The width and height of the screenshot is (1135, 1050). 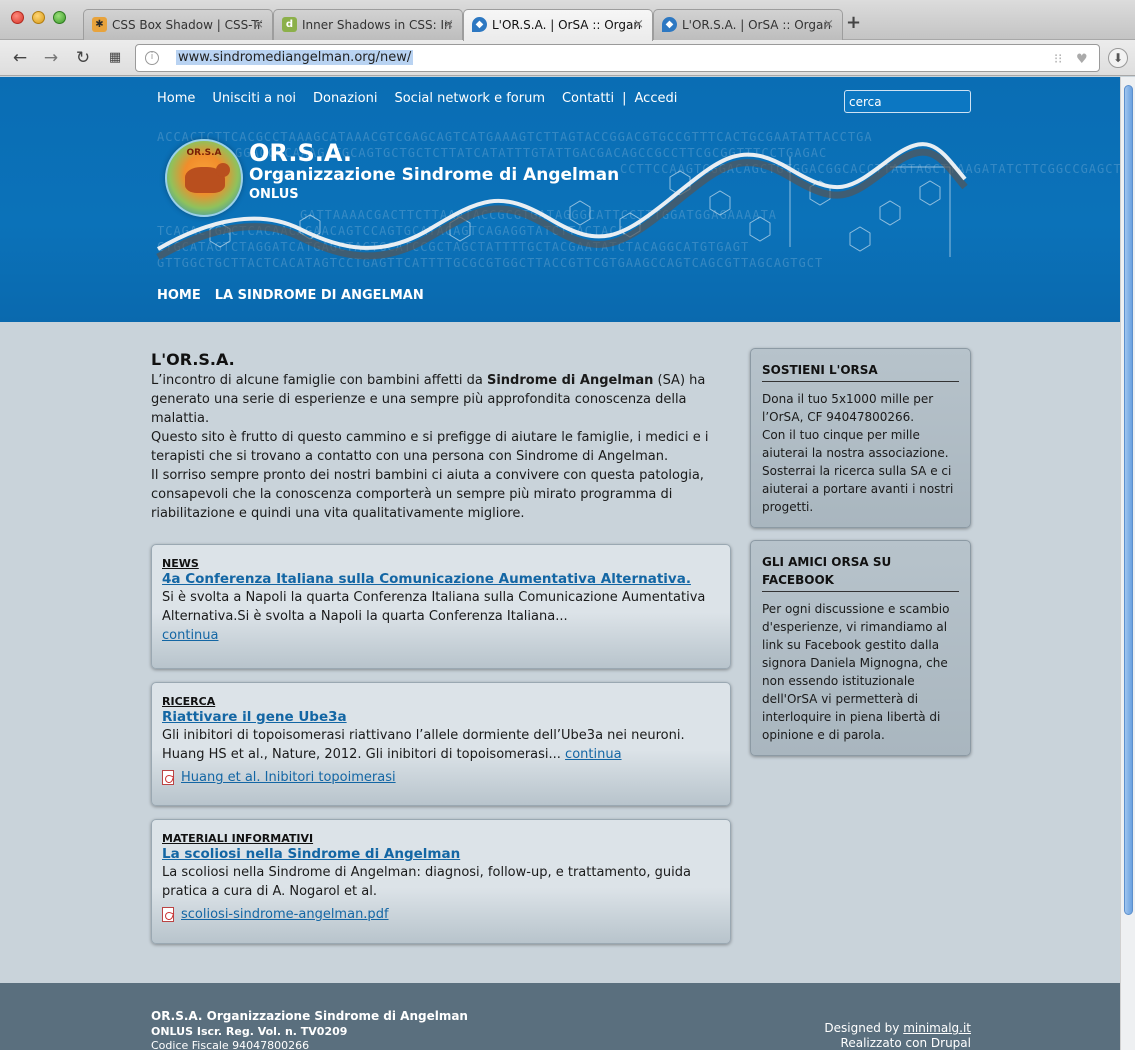 I want to click on designer-link: minimalg.it, so click(x=937, y=1028).